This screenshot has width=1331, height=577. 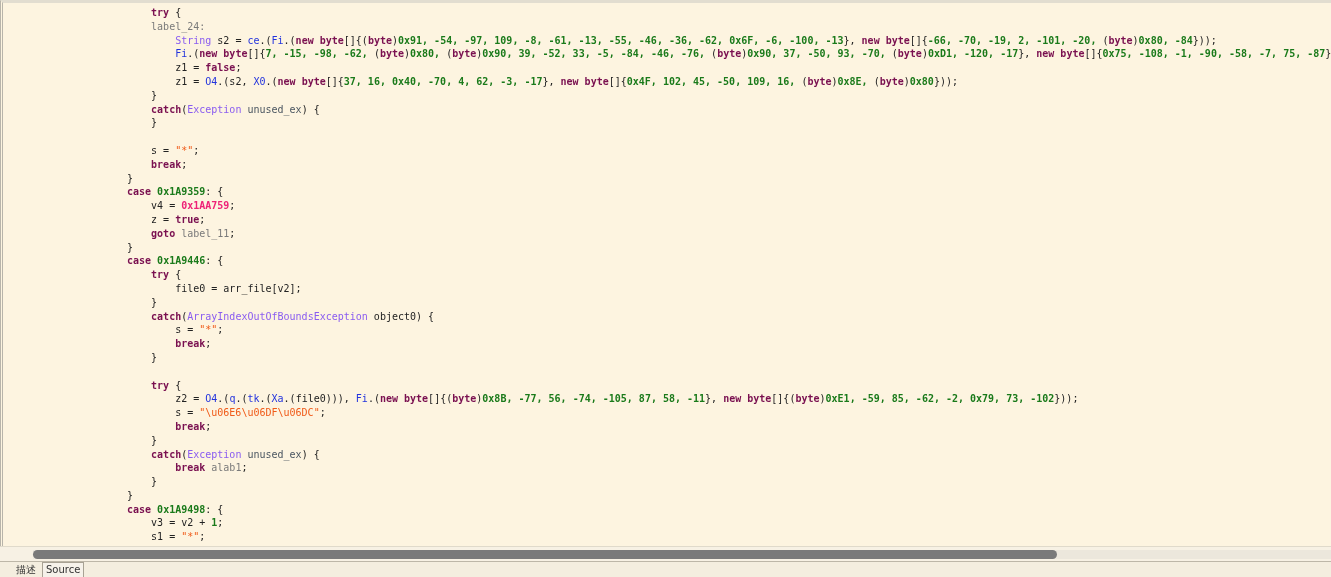 What do you see at coordinates (178, 219) in the screenshot?
I see `code-line: z = true;` at bounding box center [178, 219].